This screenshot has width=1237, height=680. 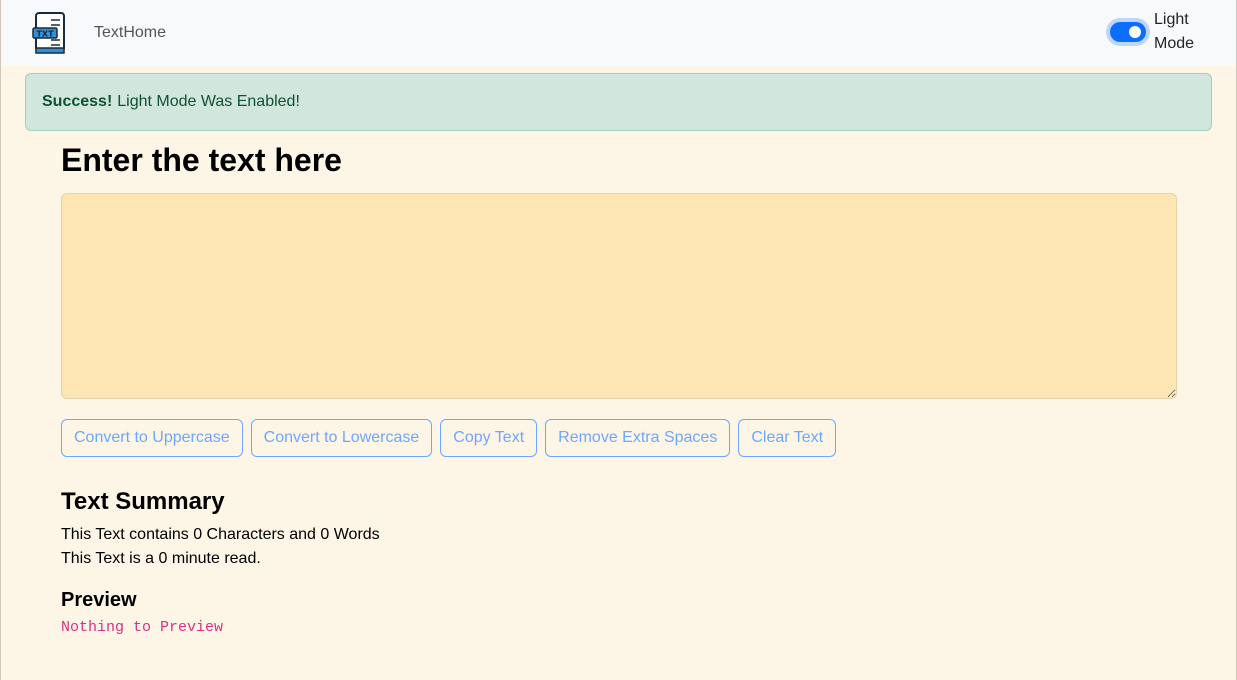 What do you see at coordinates (1176, 32) in the screenshot?
I see `toggle-label: Light Mode` at bounding box center [1176, 32].